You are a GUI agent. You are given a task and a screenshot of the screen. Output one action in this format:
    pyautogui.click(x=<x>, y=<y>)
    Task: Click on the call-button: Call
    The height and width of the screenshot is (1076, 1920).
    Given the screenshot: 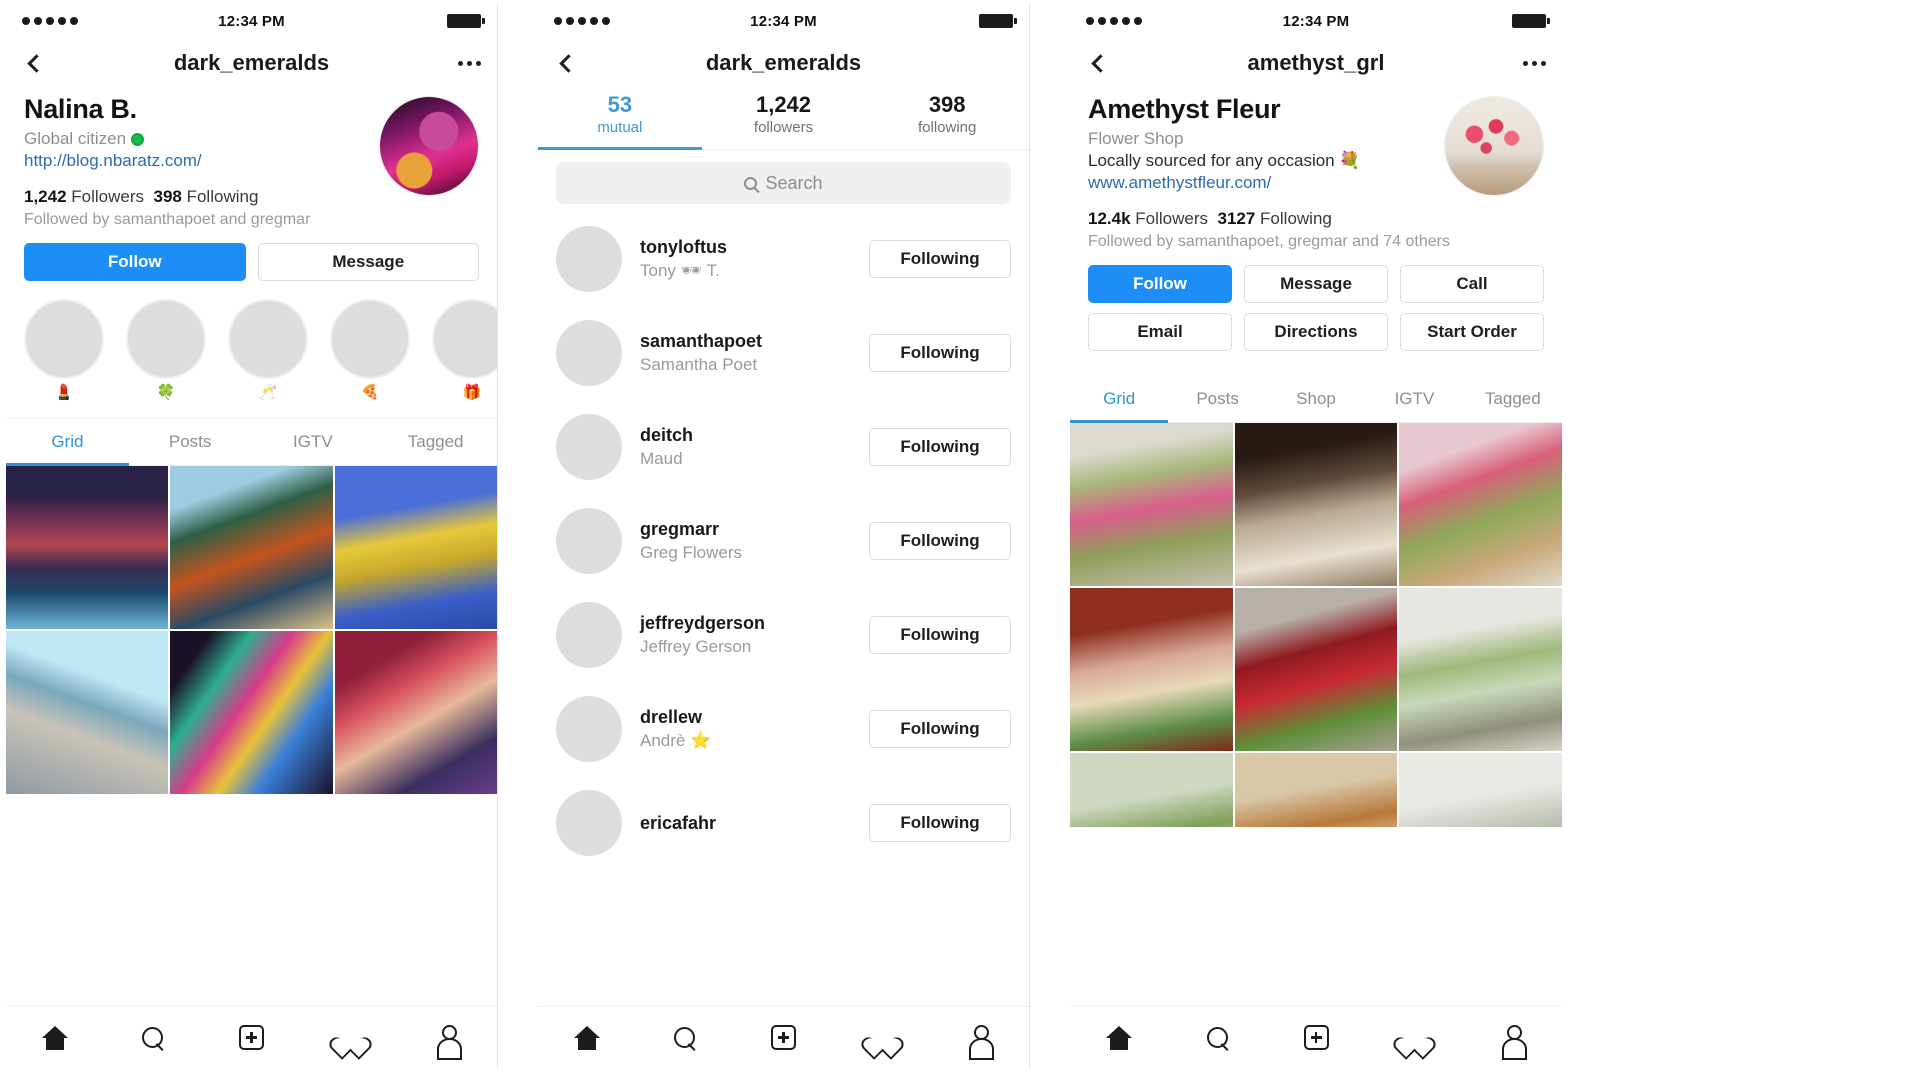 What is the action you would take?
    pyautogui.click(x=1472, y=284)
    